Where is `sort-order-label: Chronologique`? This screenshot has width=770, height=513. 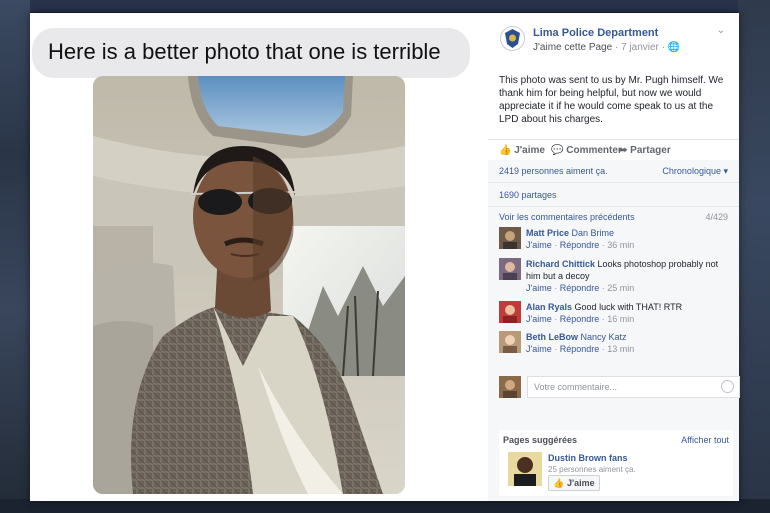
sort-order-label: Chronologique is located at coordinates (691, 171).